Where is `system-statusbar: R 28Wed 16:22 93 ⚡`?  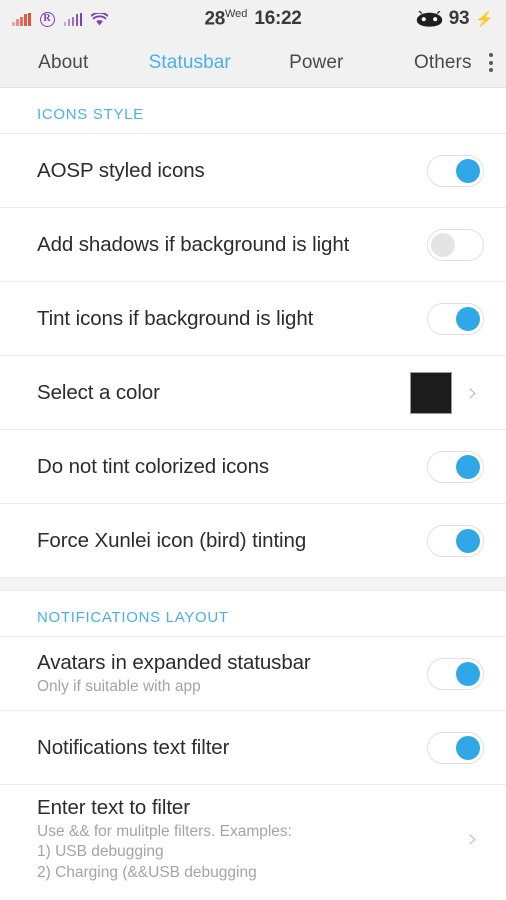 system-statusbar: R 28Wed 16:22 93 ⚡ is located at coordinates (253, 19).